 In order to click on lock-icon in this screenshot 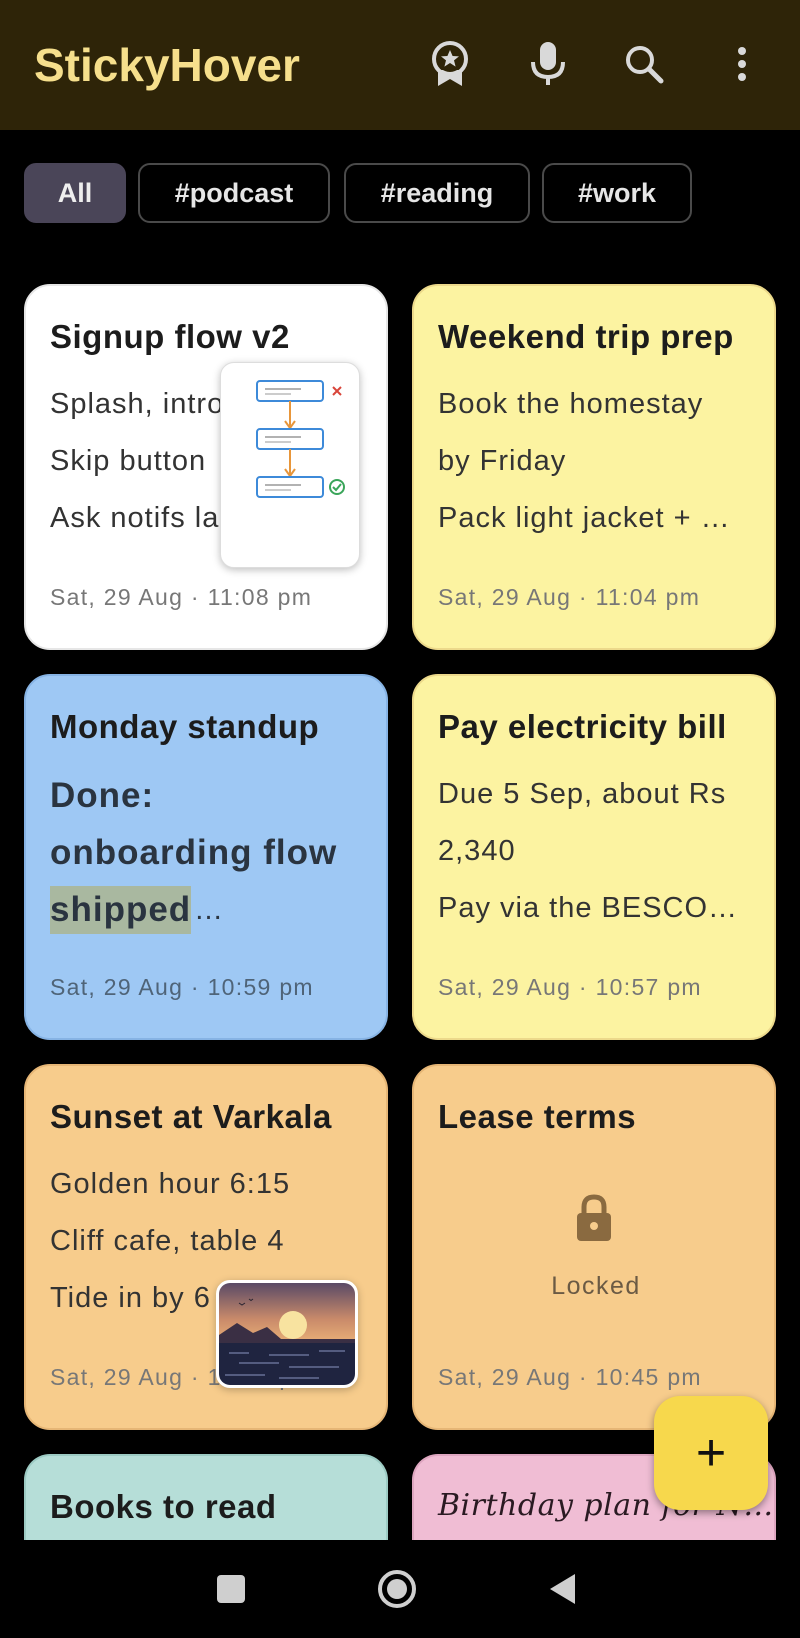, I will do `click(594, 1220)`.